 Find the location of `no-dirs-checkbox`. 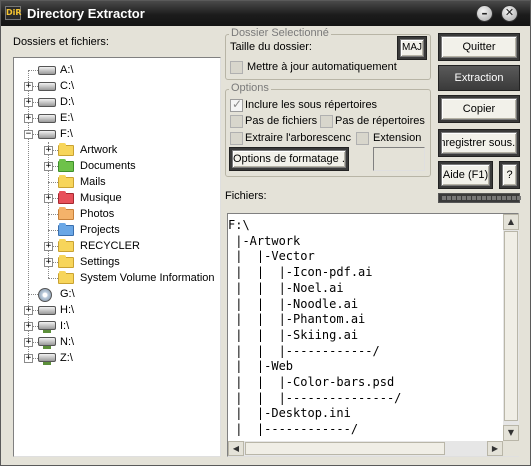

no-dirs-checkbox is located at coordinates (326, 121).